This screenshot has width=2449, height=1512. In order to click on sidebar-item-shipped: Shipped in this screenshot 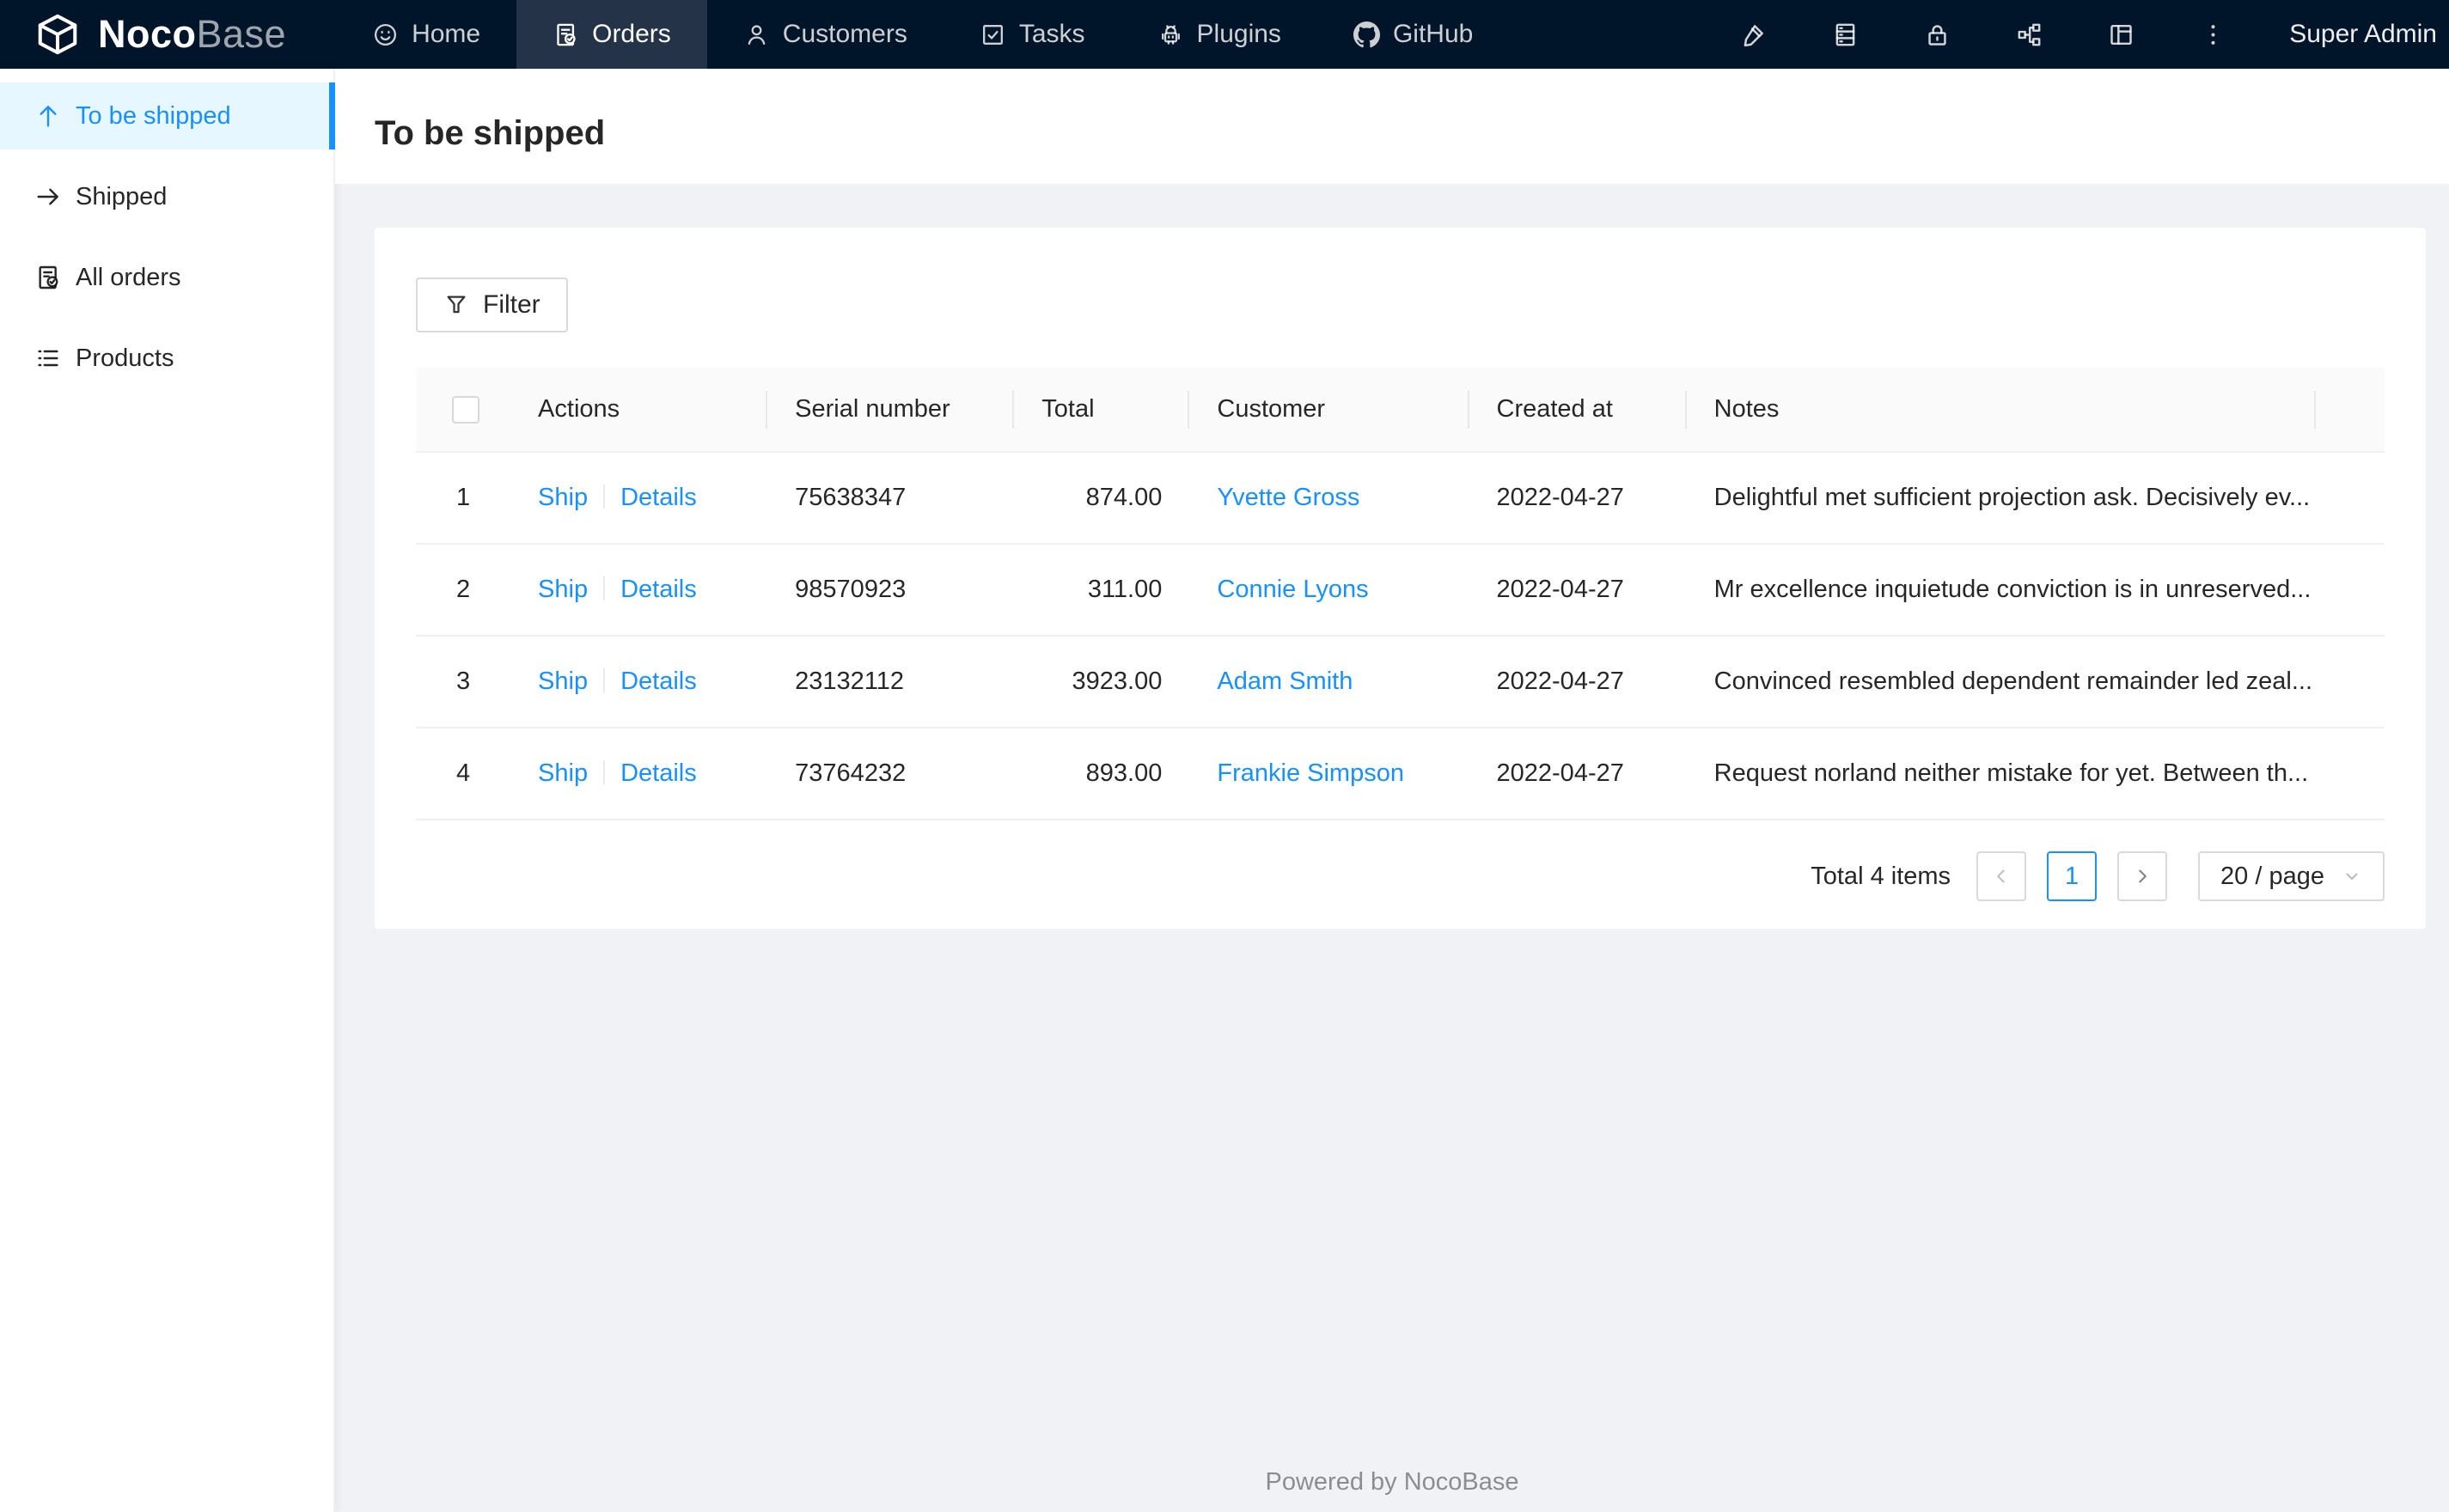, I will do `click(166, 196)`.